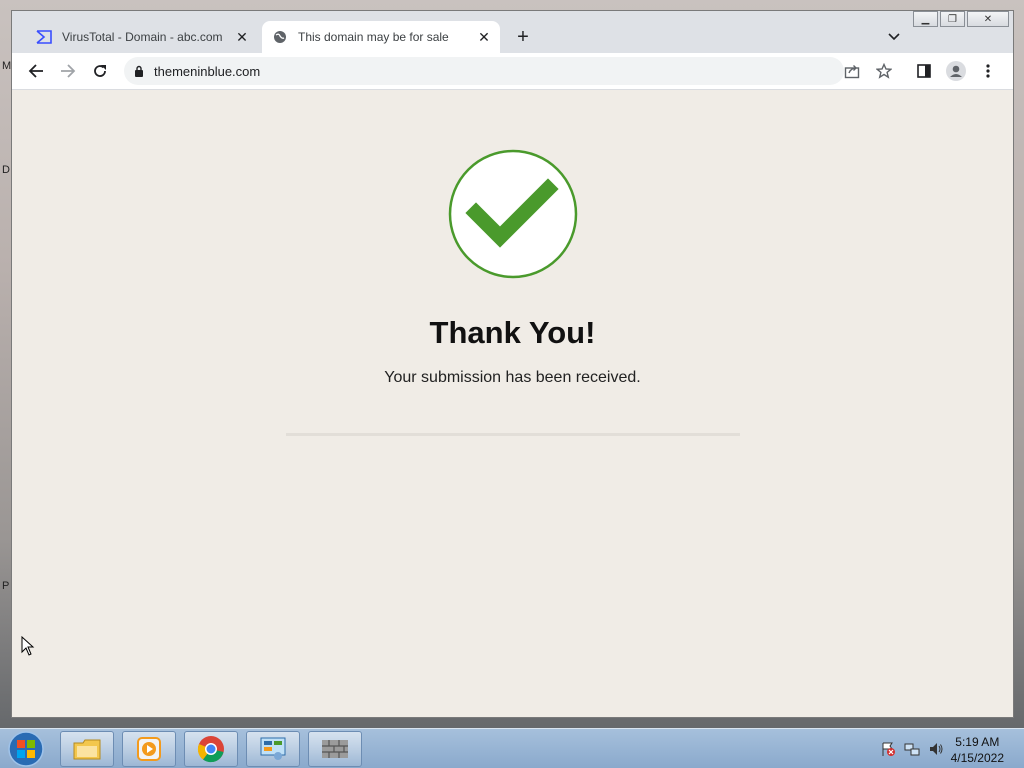  I want to click on window-controls: ▁ ❐ ✕, so click(960, 20).